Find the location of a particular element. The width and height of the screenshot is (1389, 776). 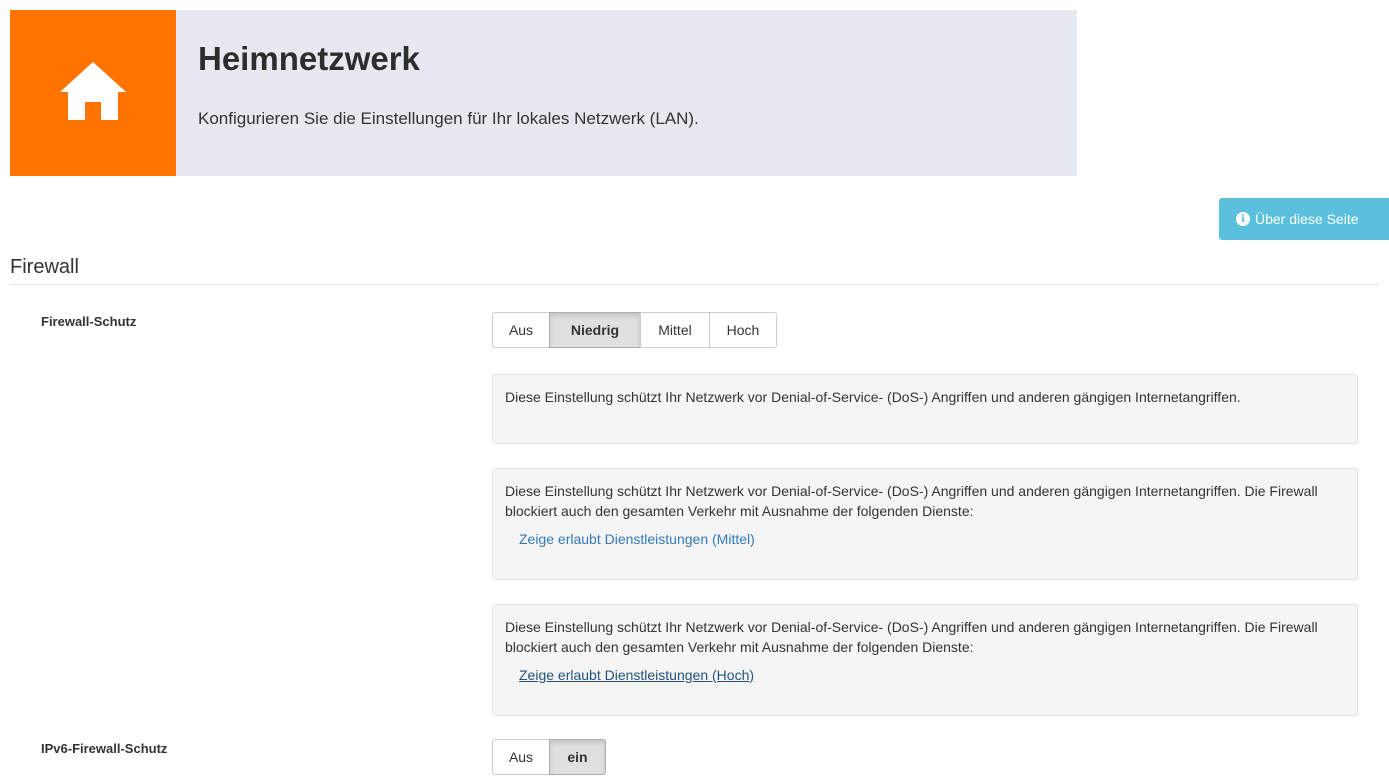

ipv6-option-aus: Aus is located at coordinates (521, 757).